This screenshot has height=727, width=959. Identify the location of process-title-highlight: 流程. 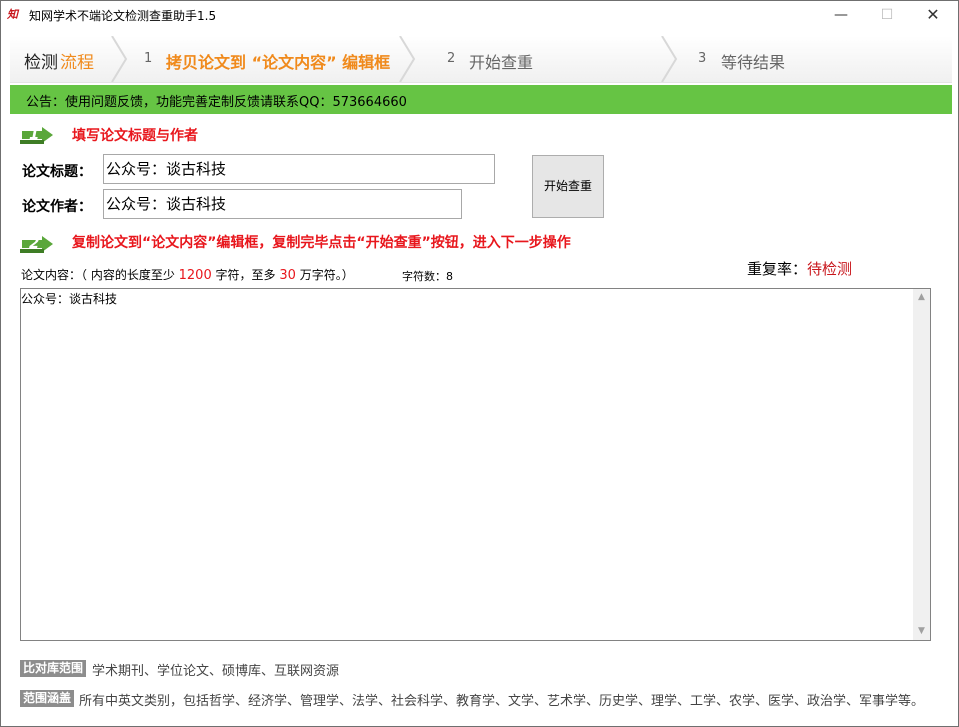
(77, 63).